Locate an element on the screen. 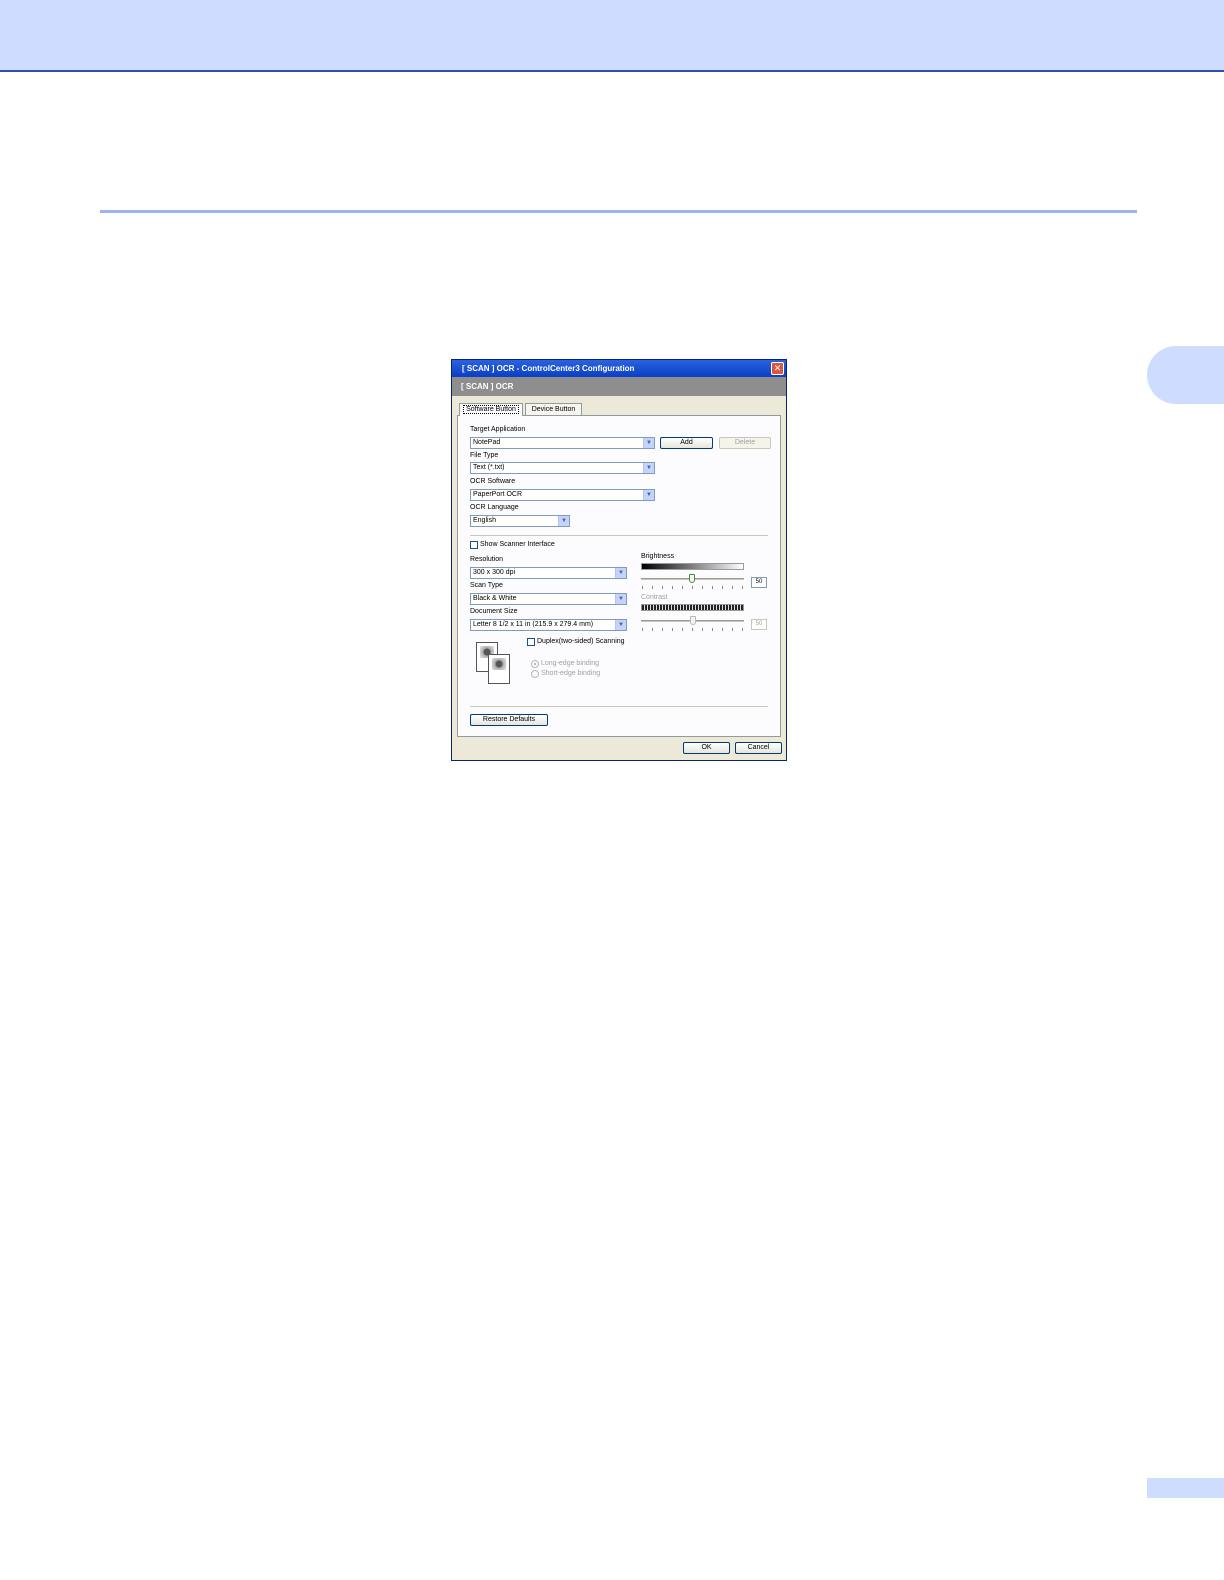  target-application-label: Target Application is located at coordinates (498, 429).